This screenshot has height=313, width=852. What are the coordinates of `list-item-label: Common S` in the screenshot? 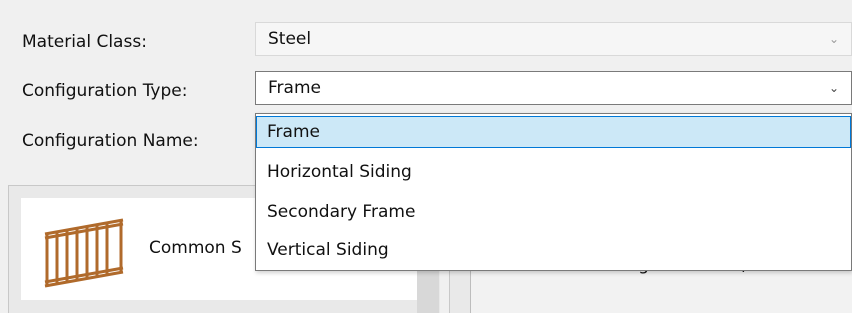 It's located at (195, 248).